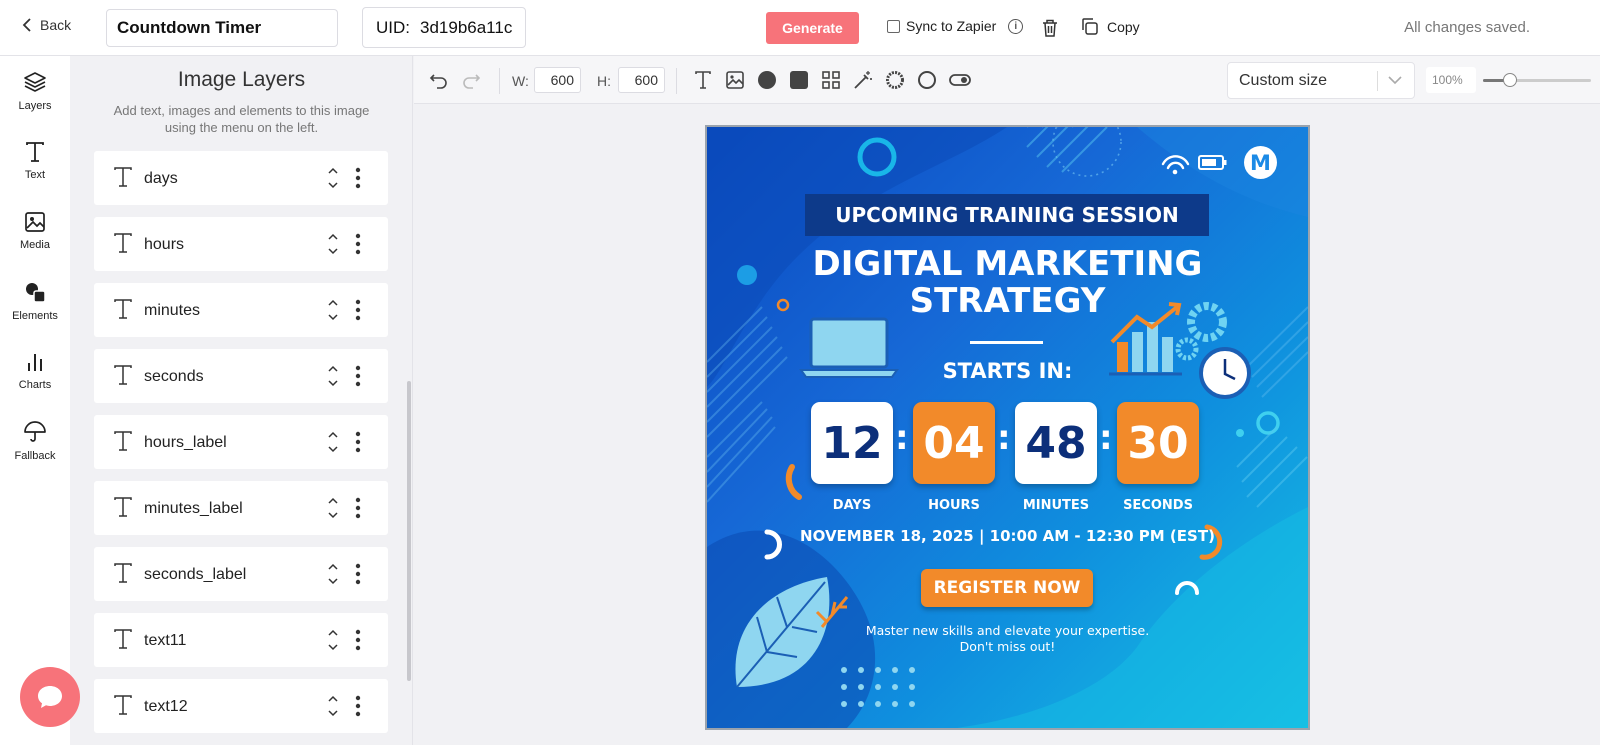 The height and width of the screenshot is (745, 1600). What do you see at coordinates (1056, 443) in the screenshot?
I see `countdown-minutes: 48` at bounding box center [1056, 443].